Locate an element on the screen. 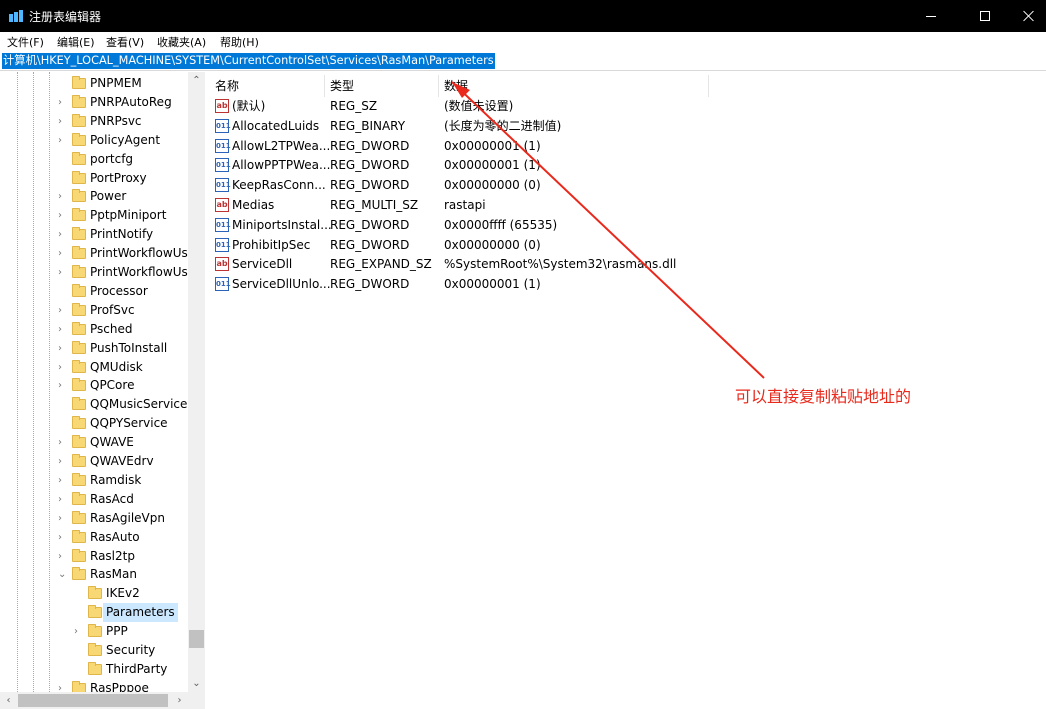 The width and height of the screenshot is (1046, 709). table-row: 011 ProhibitIpSec REG_DWORD 0x00000000 (0) is located at coordinates (460, 245).